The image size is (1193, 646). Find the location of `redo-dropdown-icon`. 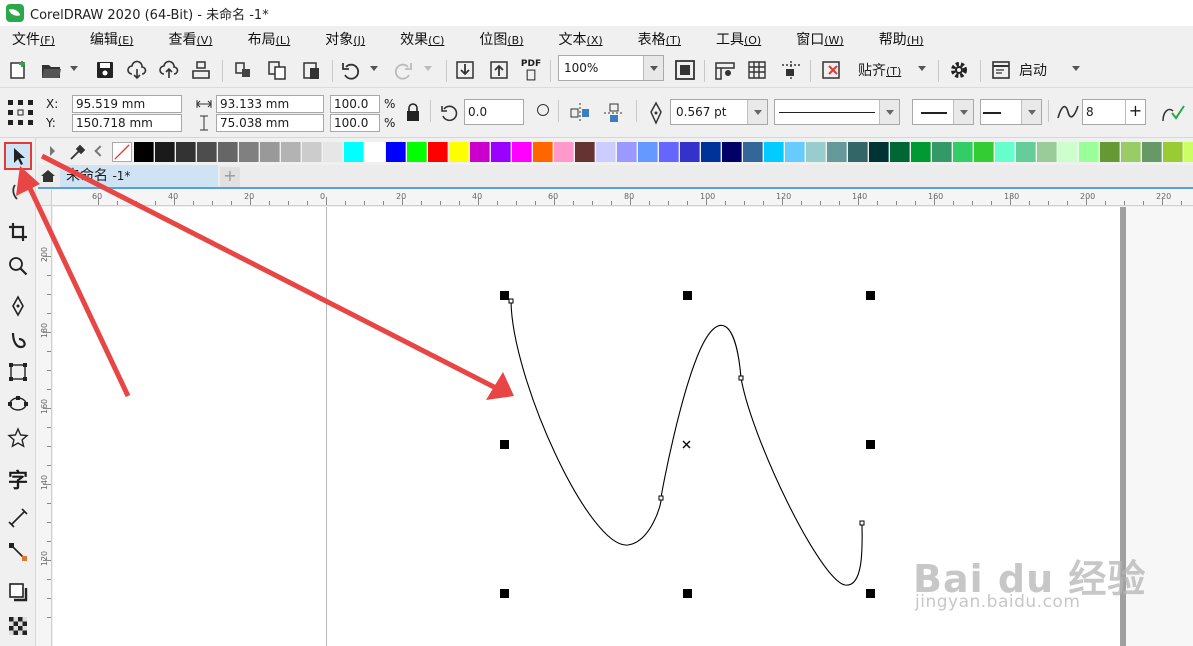

redo-dropdown-icon is located at coordinates (428, 68).